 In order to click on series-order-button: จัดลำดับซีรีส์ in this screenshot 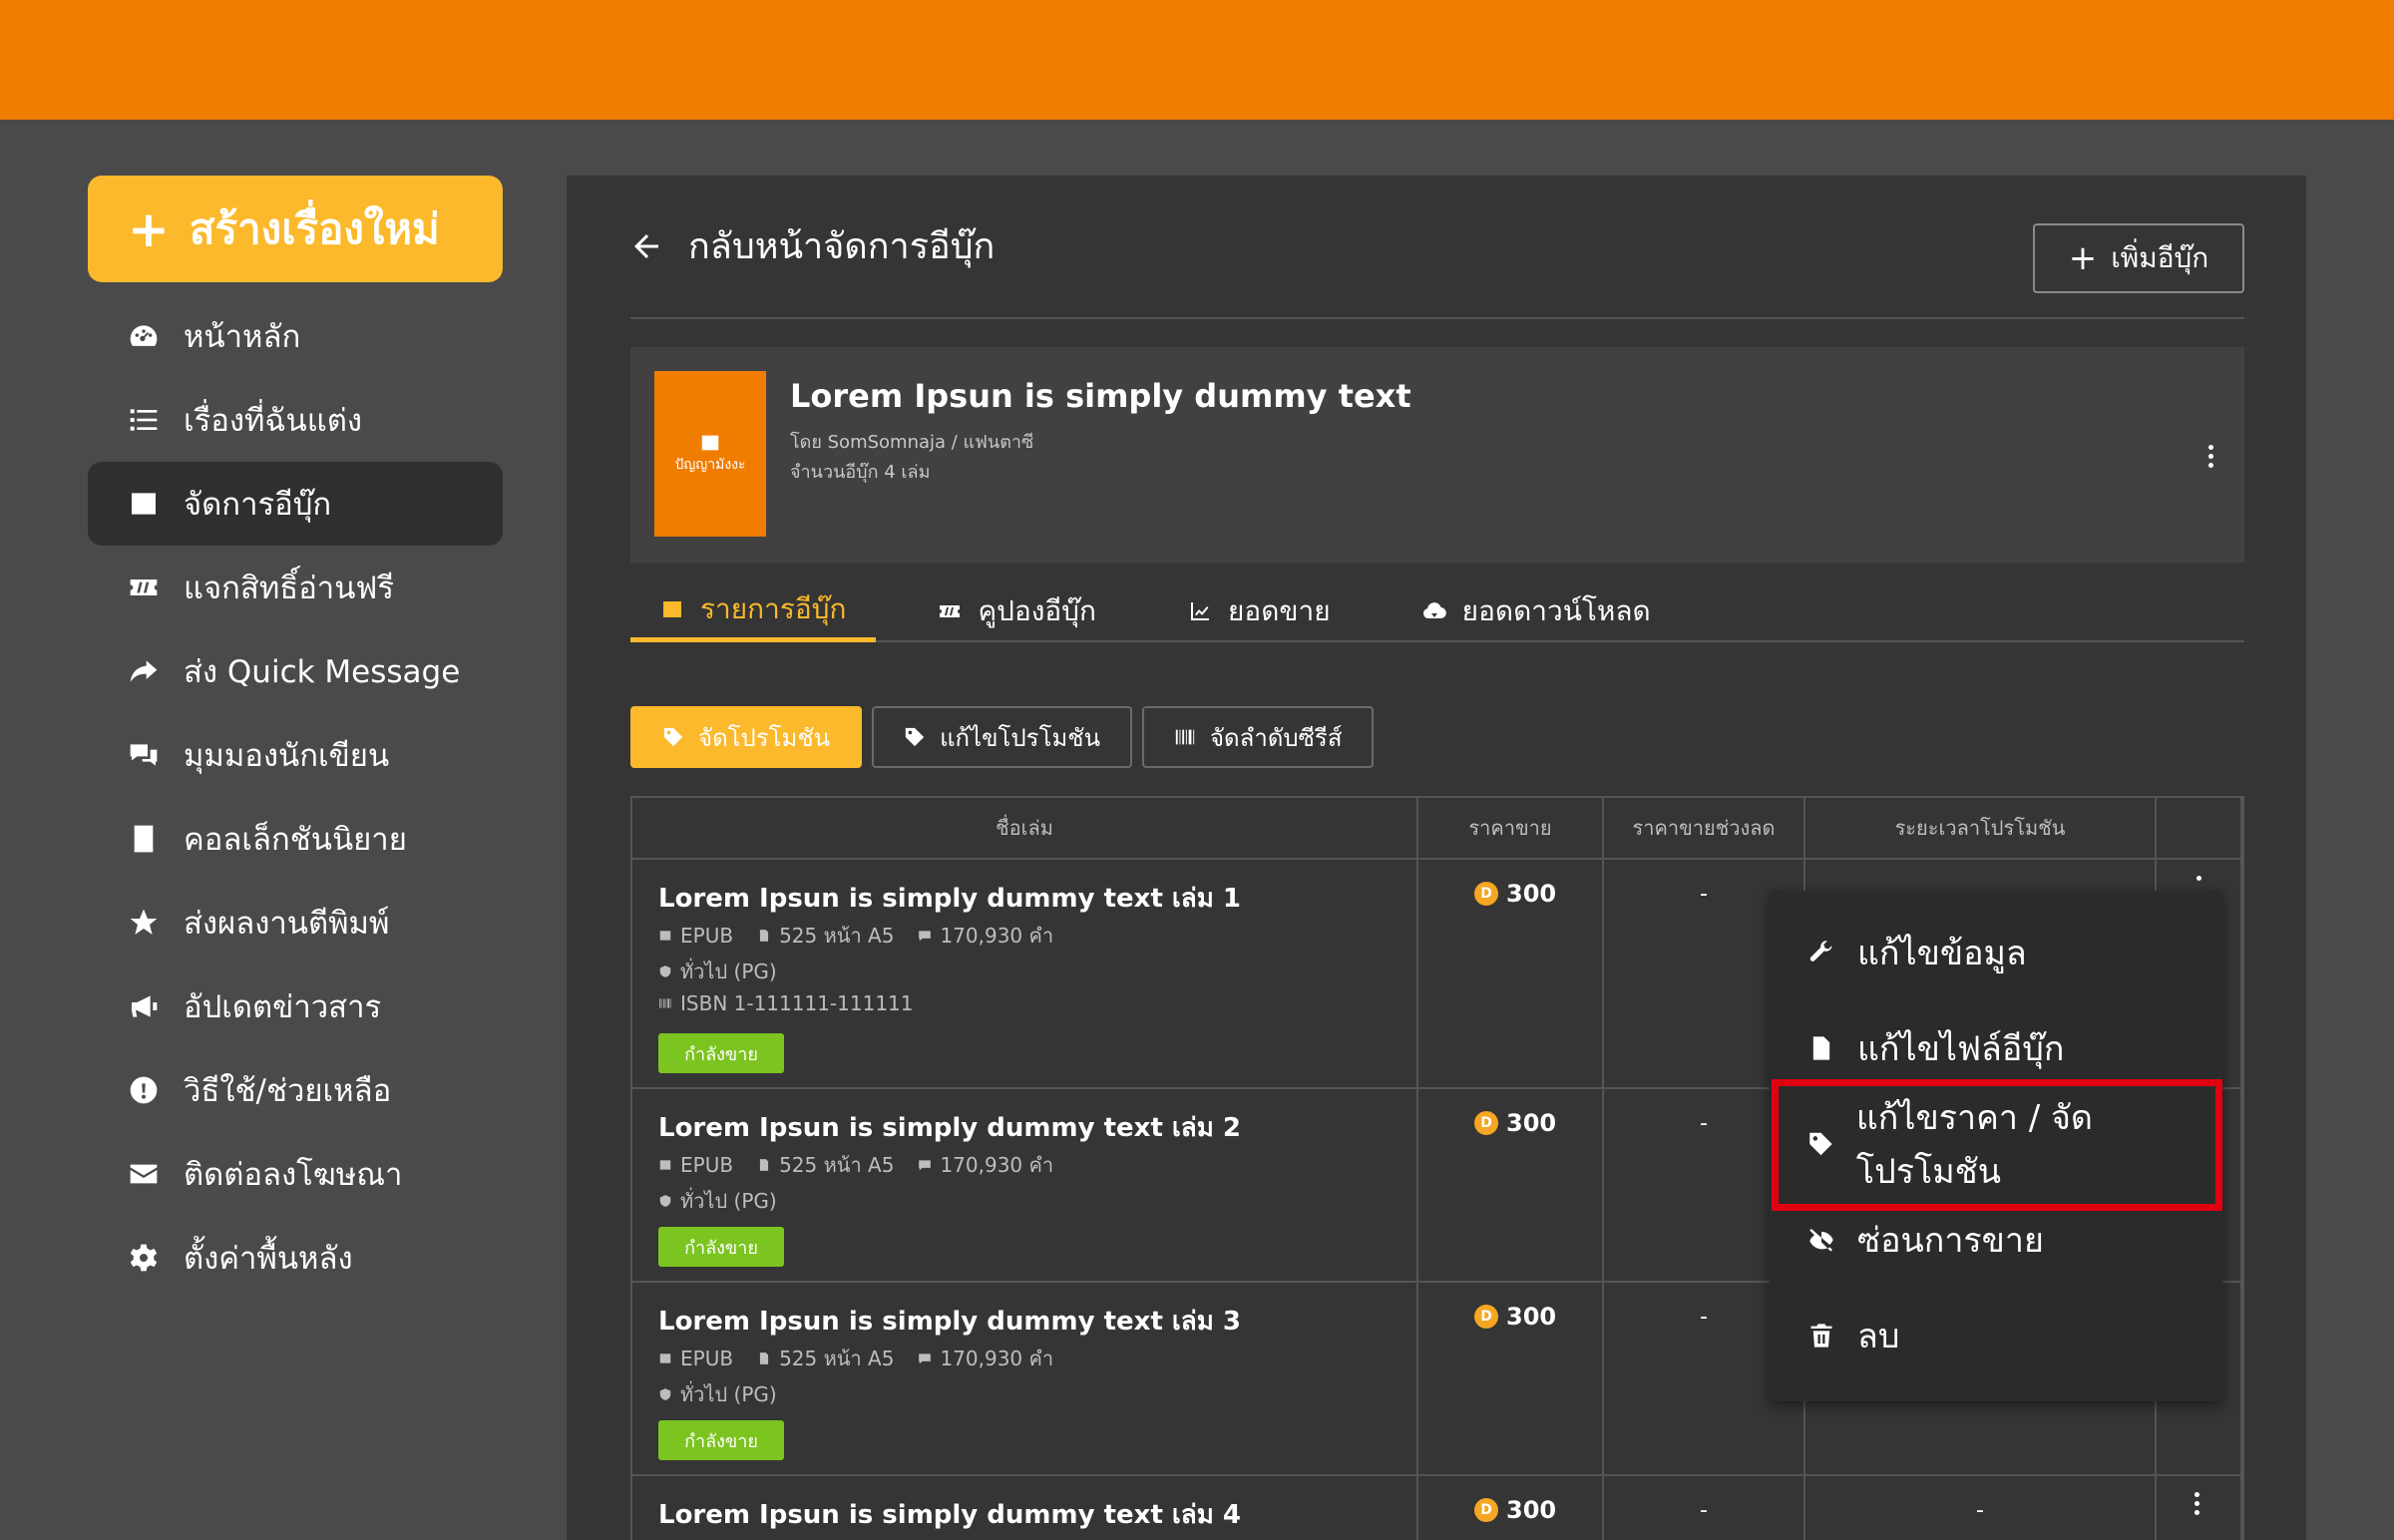, I will do `click(1258, 737)`.